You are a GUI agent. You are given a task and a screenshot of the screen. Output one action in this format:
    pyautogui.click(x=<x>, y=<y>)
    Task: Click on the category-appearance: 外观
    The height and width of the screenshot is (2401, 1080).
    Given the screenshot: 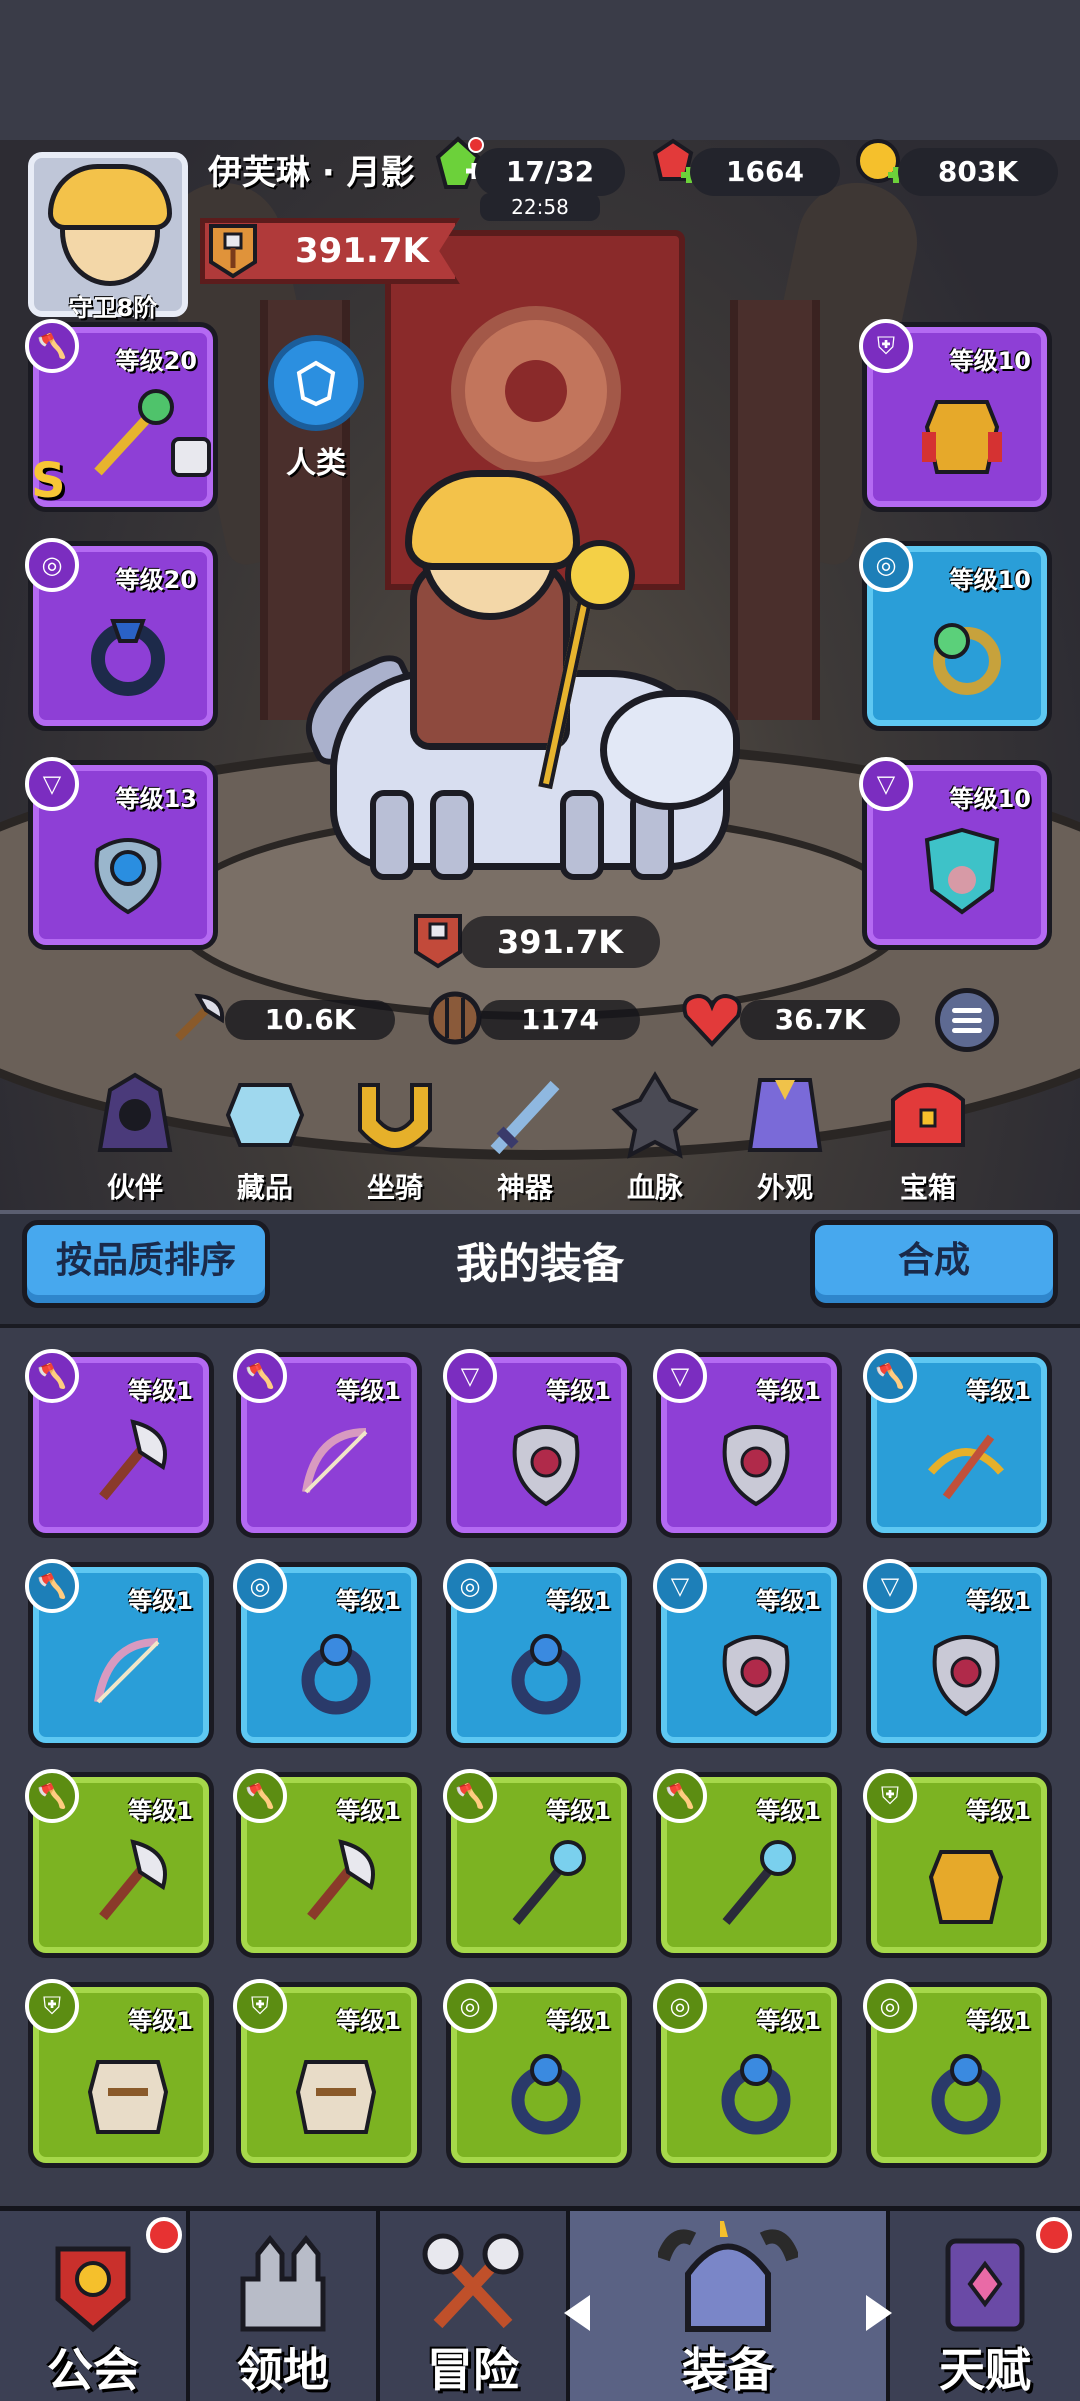 What is the action you would take?
    pyautogui.click(x=785, y=1140)
    